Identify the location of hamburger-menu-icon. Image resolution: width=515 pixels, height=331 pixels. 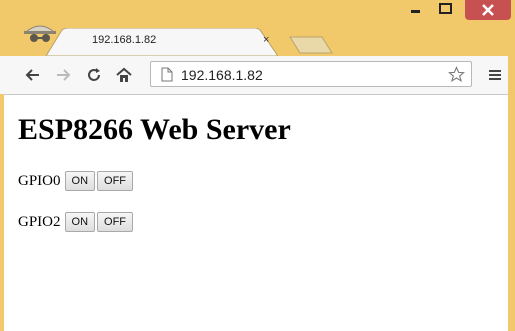
(495, 75).